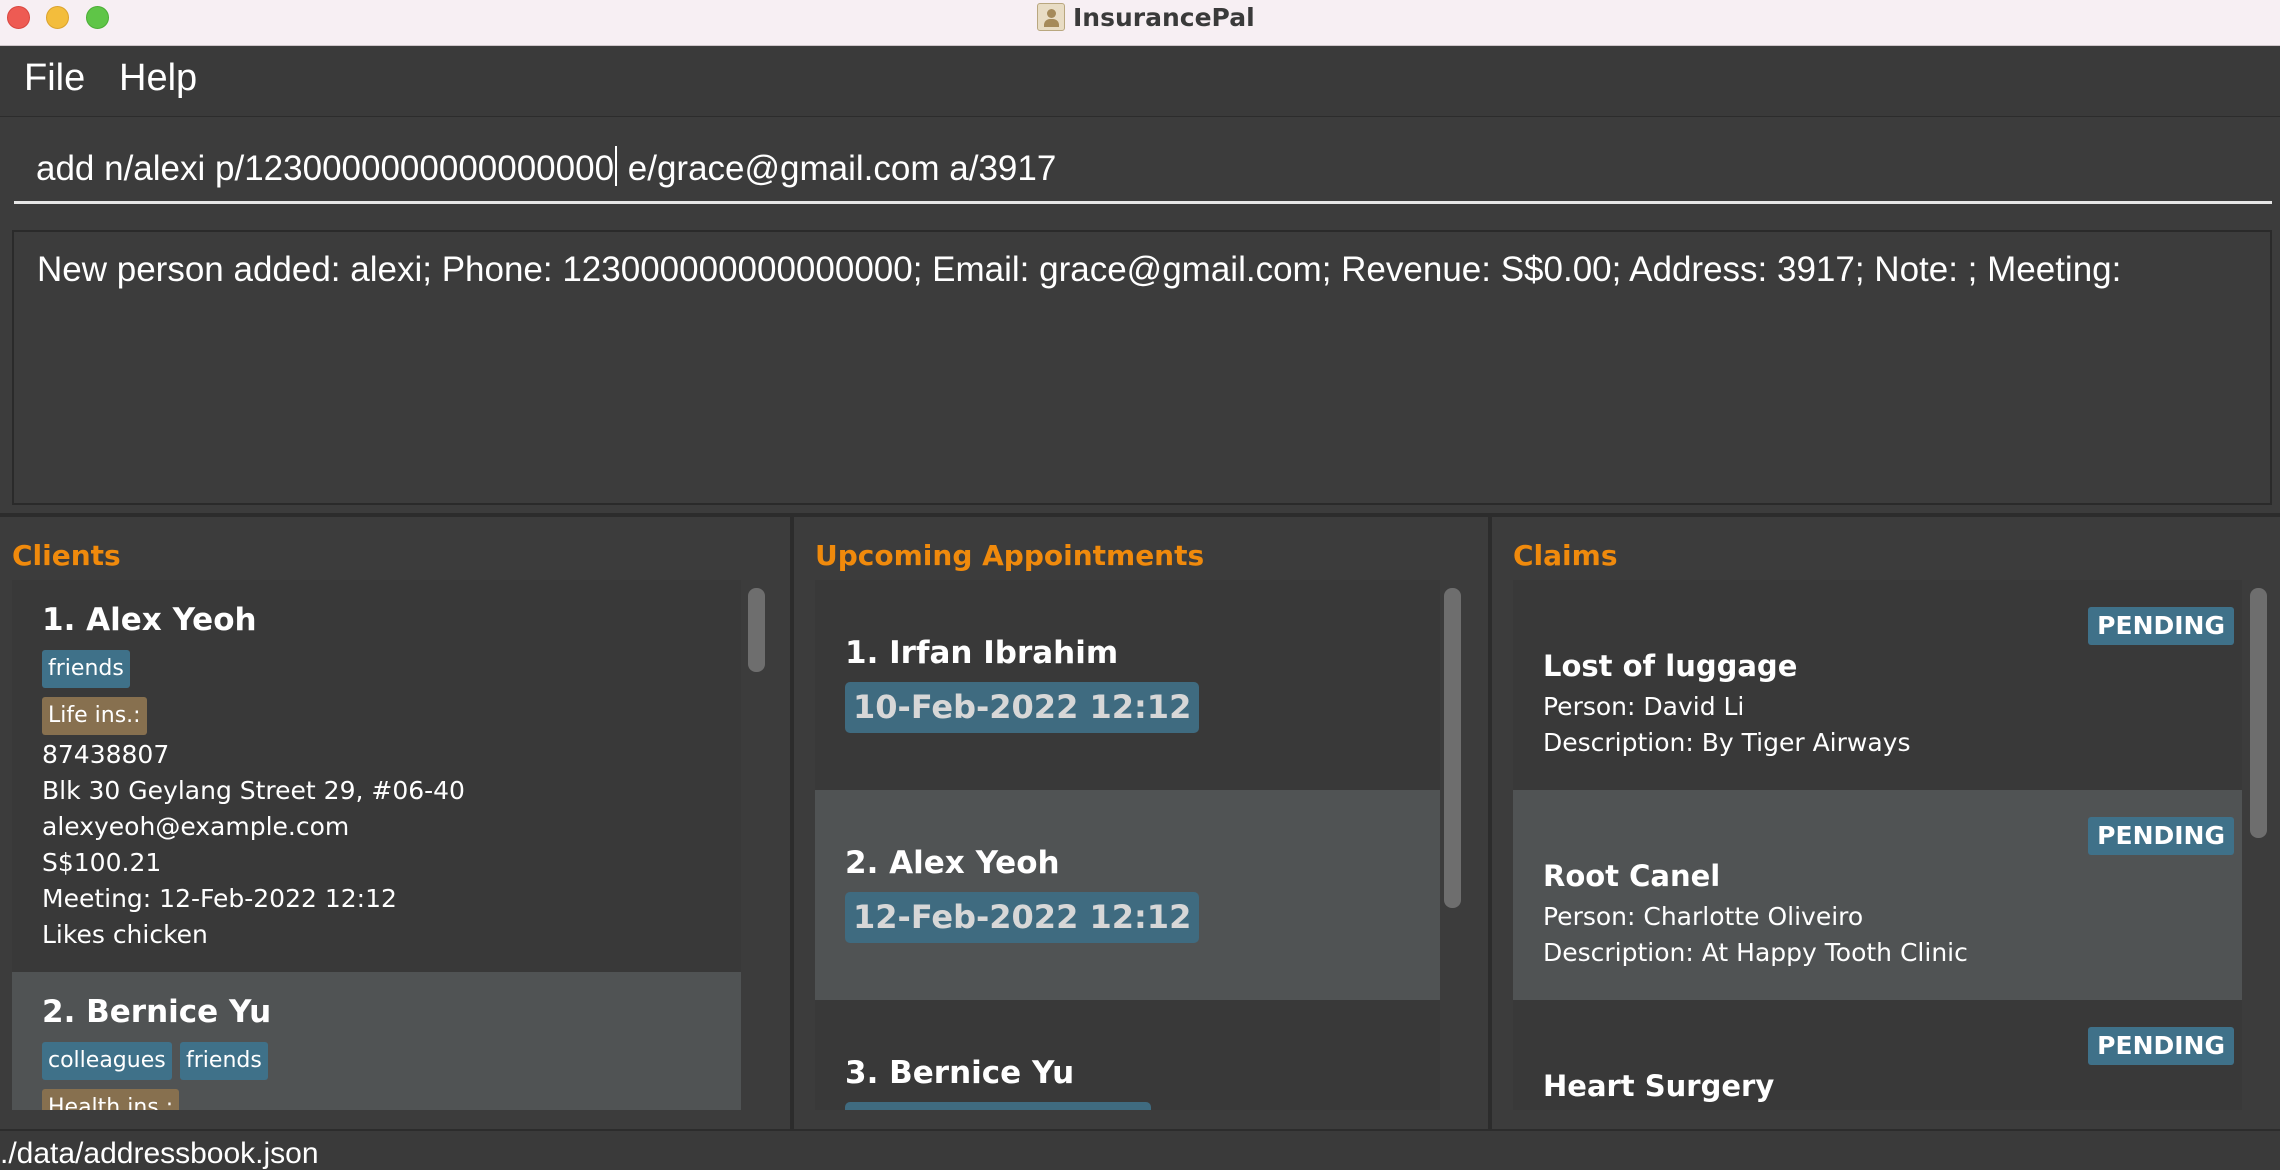 The height and width of the screenshot is (1170, 2280). Describe the element at coordinates (106, 754) in the screenshot. I see `client-phone: 87438807` at that location.